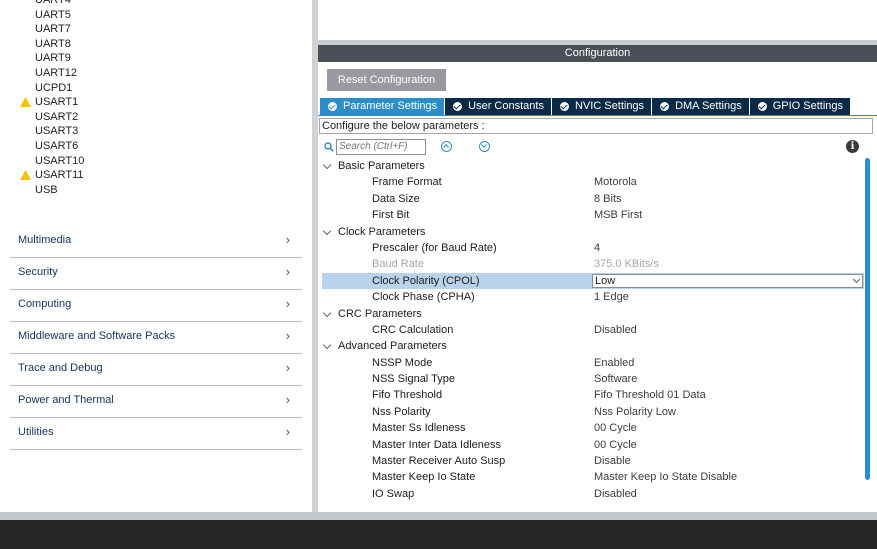 This screenshot has height=549, width=877. What do you see at coordinates (54, 87) in the screenshot?
I see `peripheral-label: UCPD1` at bounding box center [54, 87].